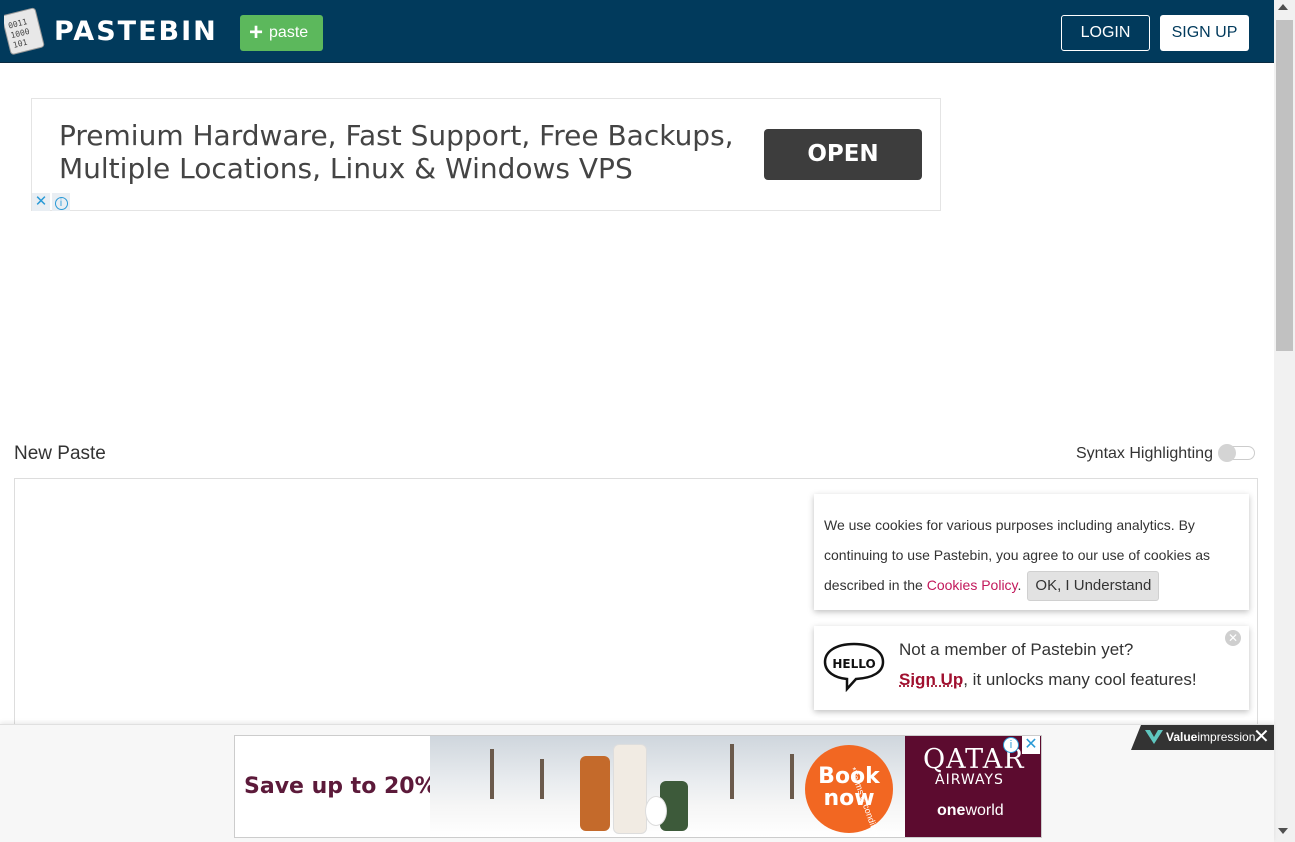  Describe the element at coordinates (1031, 745) in the screenshot. I see `bottom-ad-close-icon: ✕` at that location.